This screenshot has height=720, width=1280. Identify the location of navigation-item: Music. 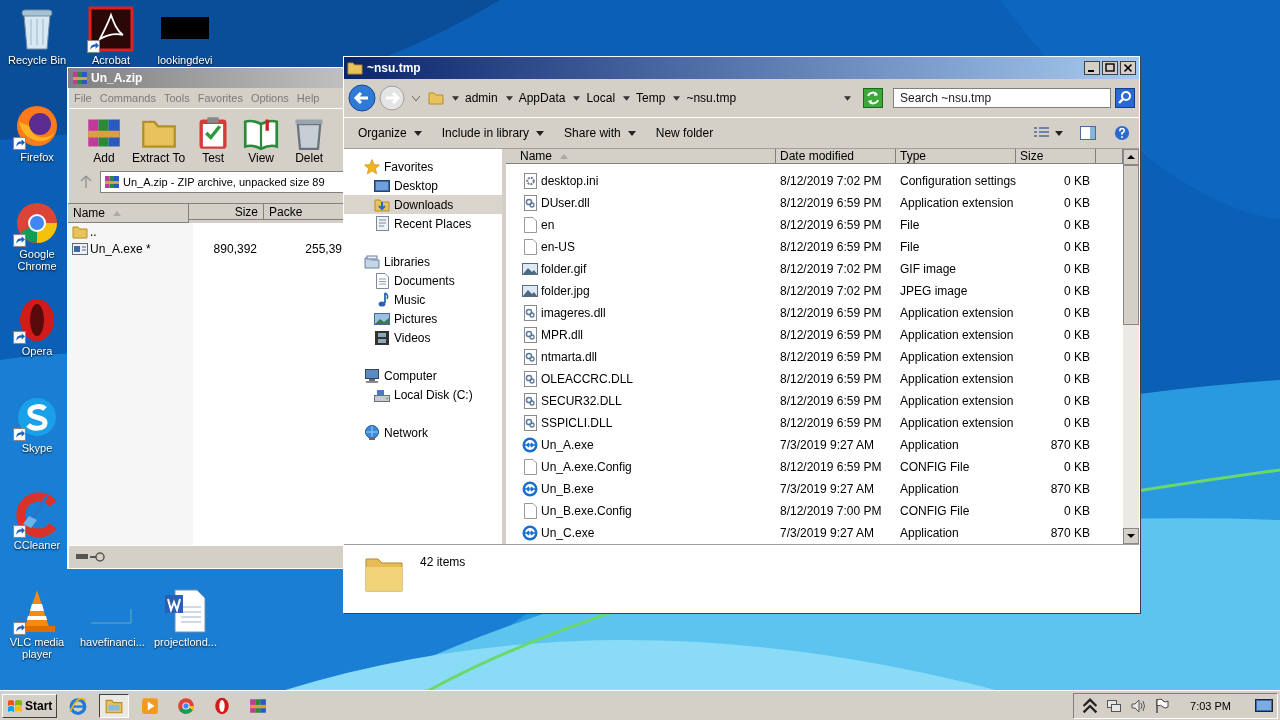
(423, 299).